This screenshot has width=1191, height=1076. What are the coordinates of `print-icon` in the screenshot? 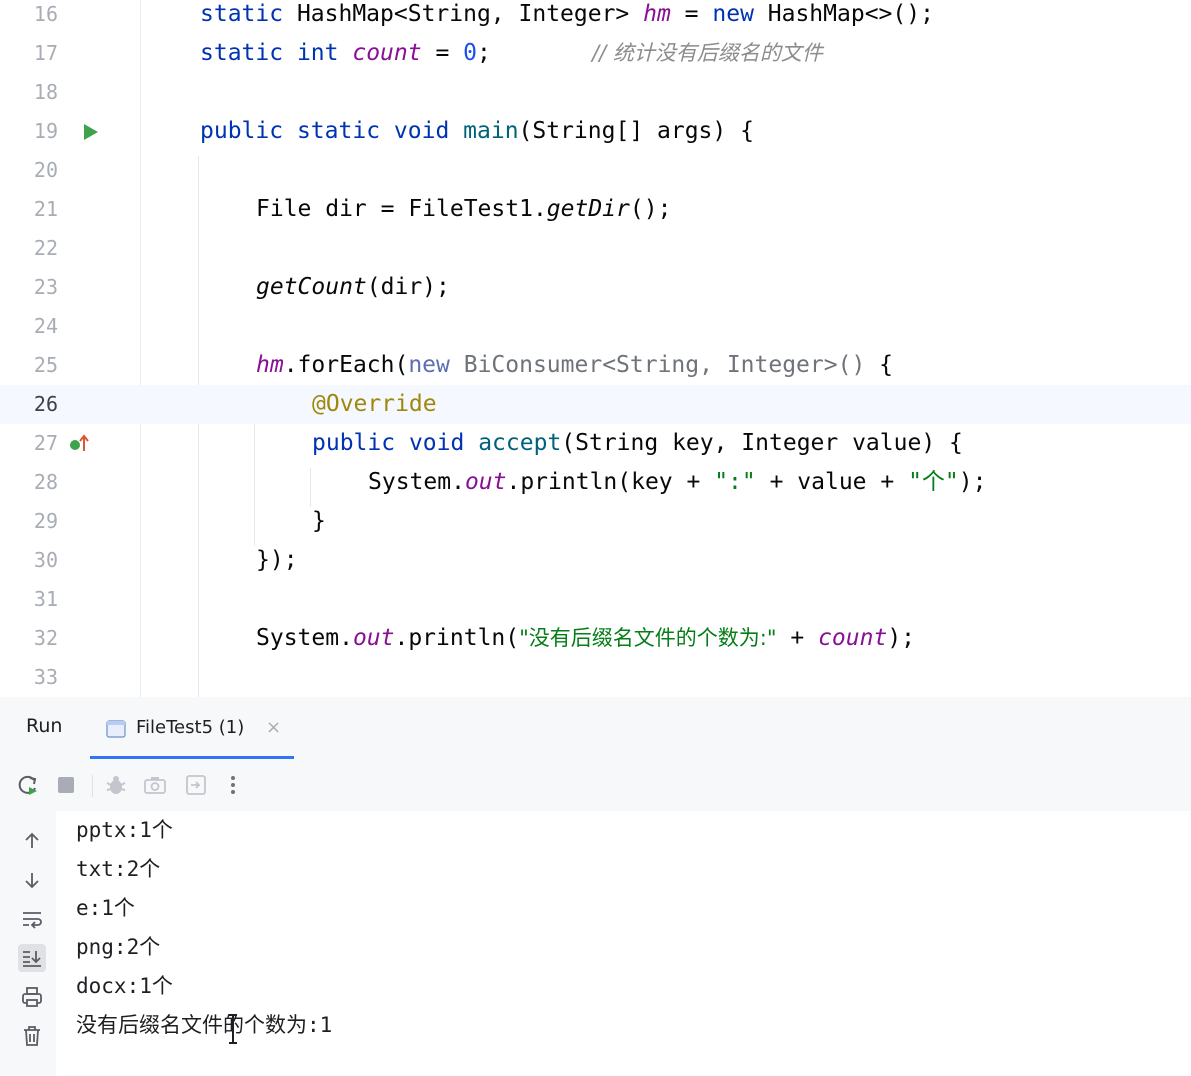 It's located at (32, 997).